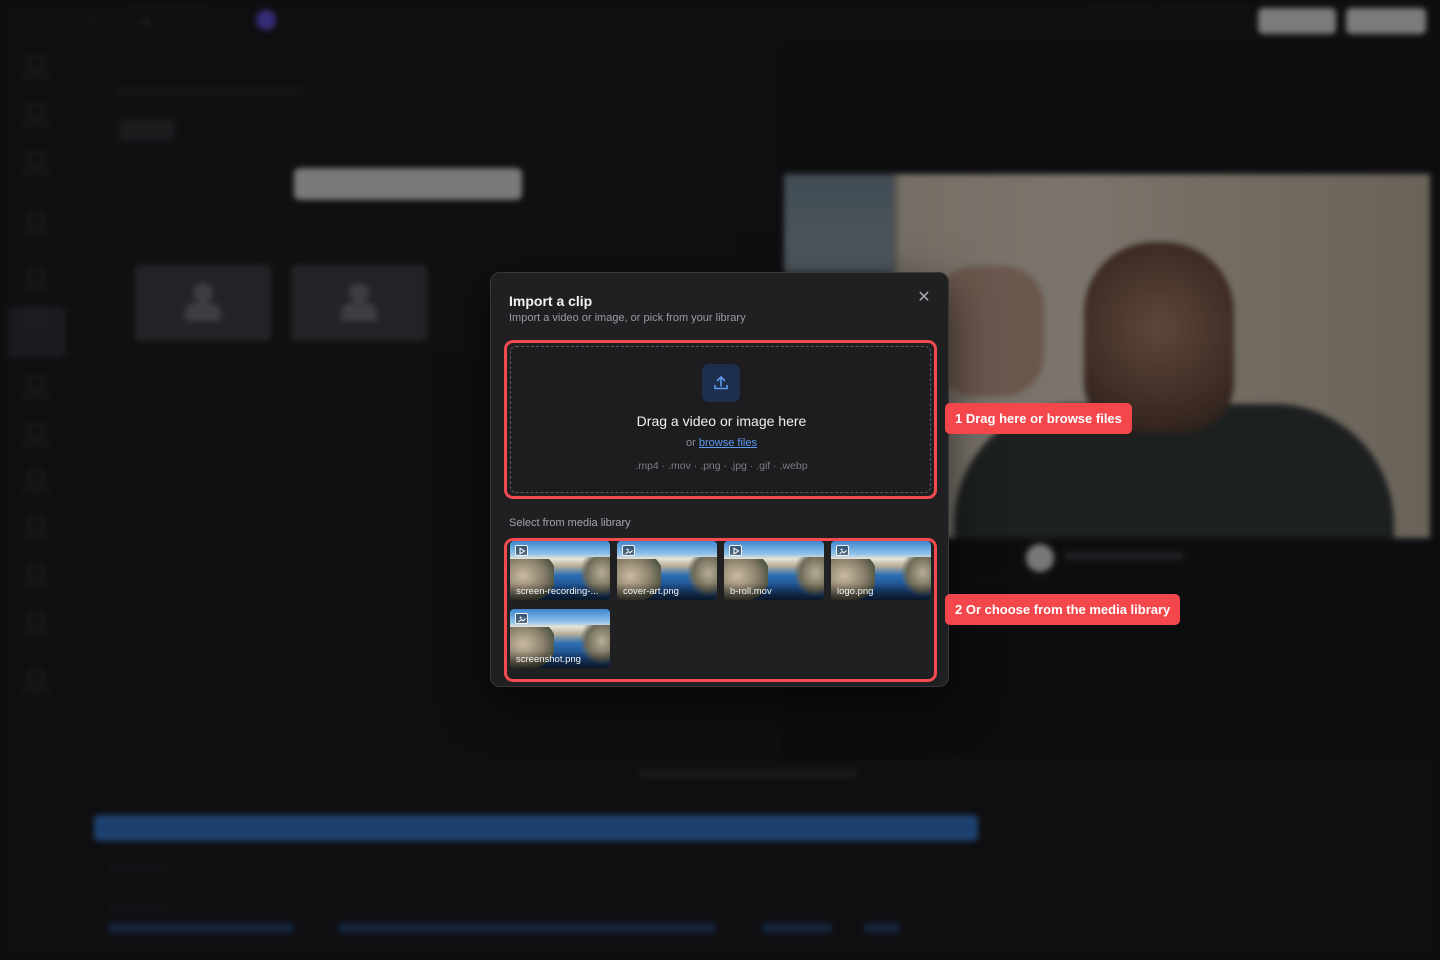  What do you see at coordinates (667, 591) in the screenshot?
I see `media-item-name: cover-art.png` at bounding box center [667, 591].